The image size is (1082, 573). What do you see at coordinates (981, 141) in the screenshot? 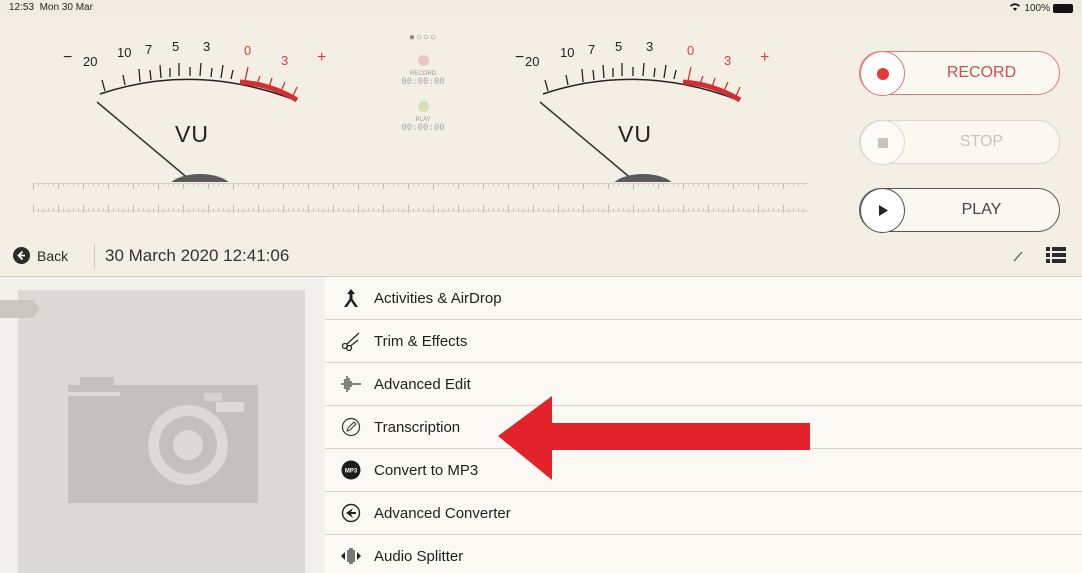
I see `stop-button-label: STOP` at bounding box center [981, 141].